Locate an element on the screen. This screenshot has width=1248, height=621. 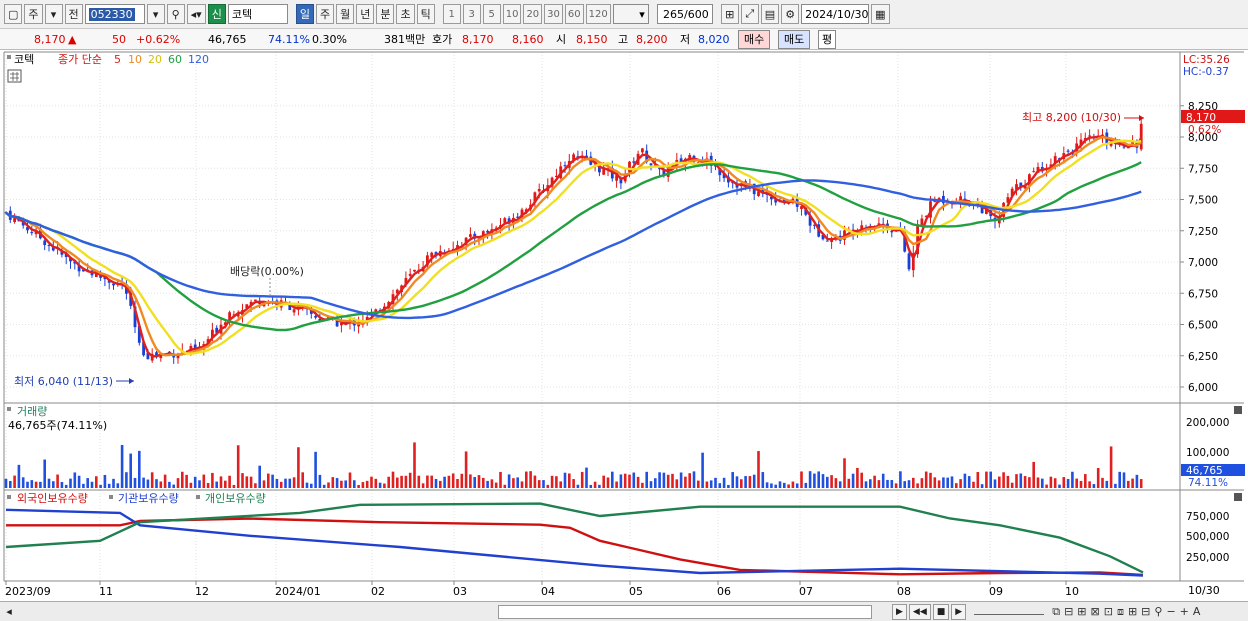
period-tab-week: 주 is located at coordinates (325, 14).